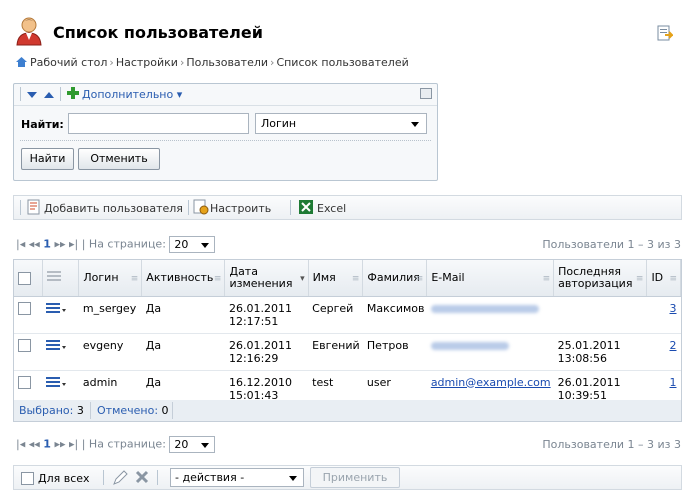 This screenshot has width=684, height=490. I want to click on more-filters-button: Дополнительно ▾, so click(132, 94).